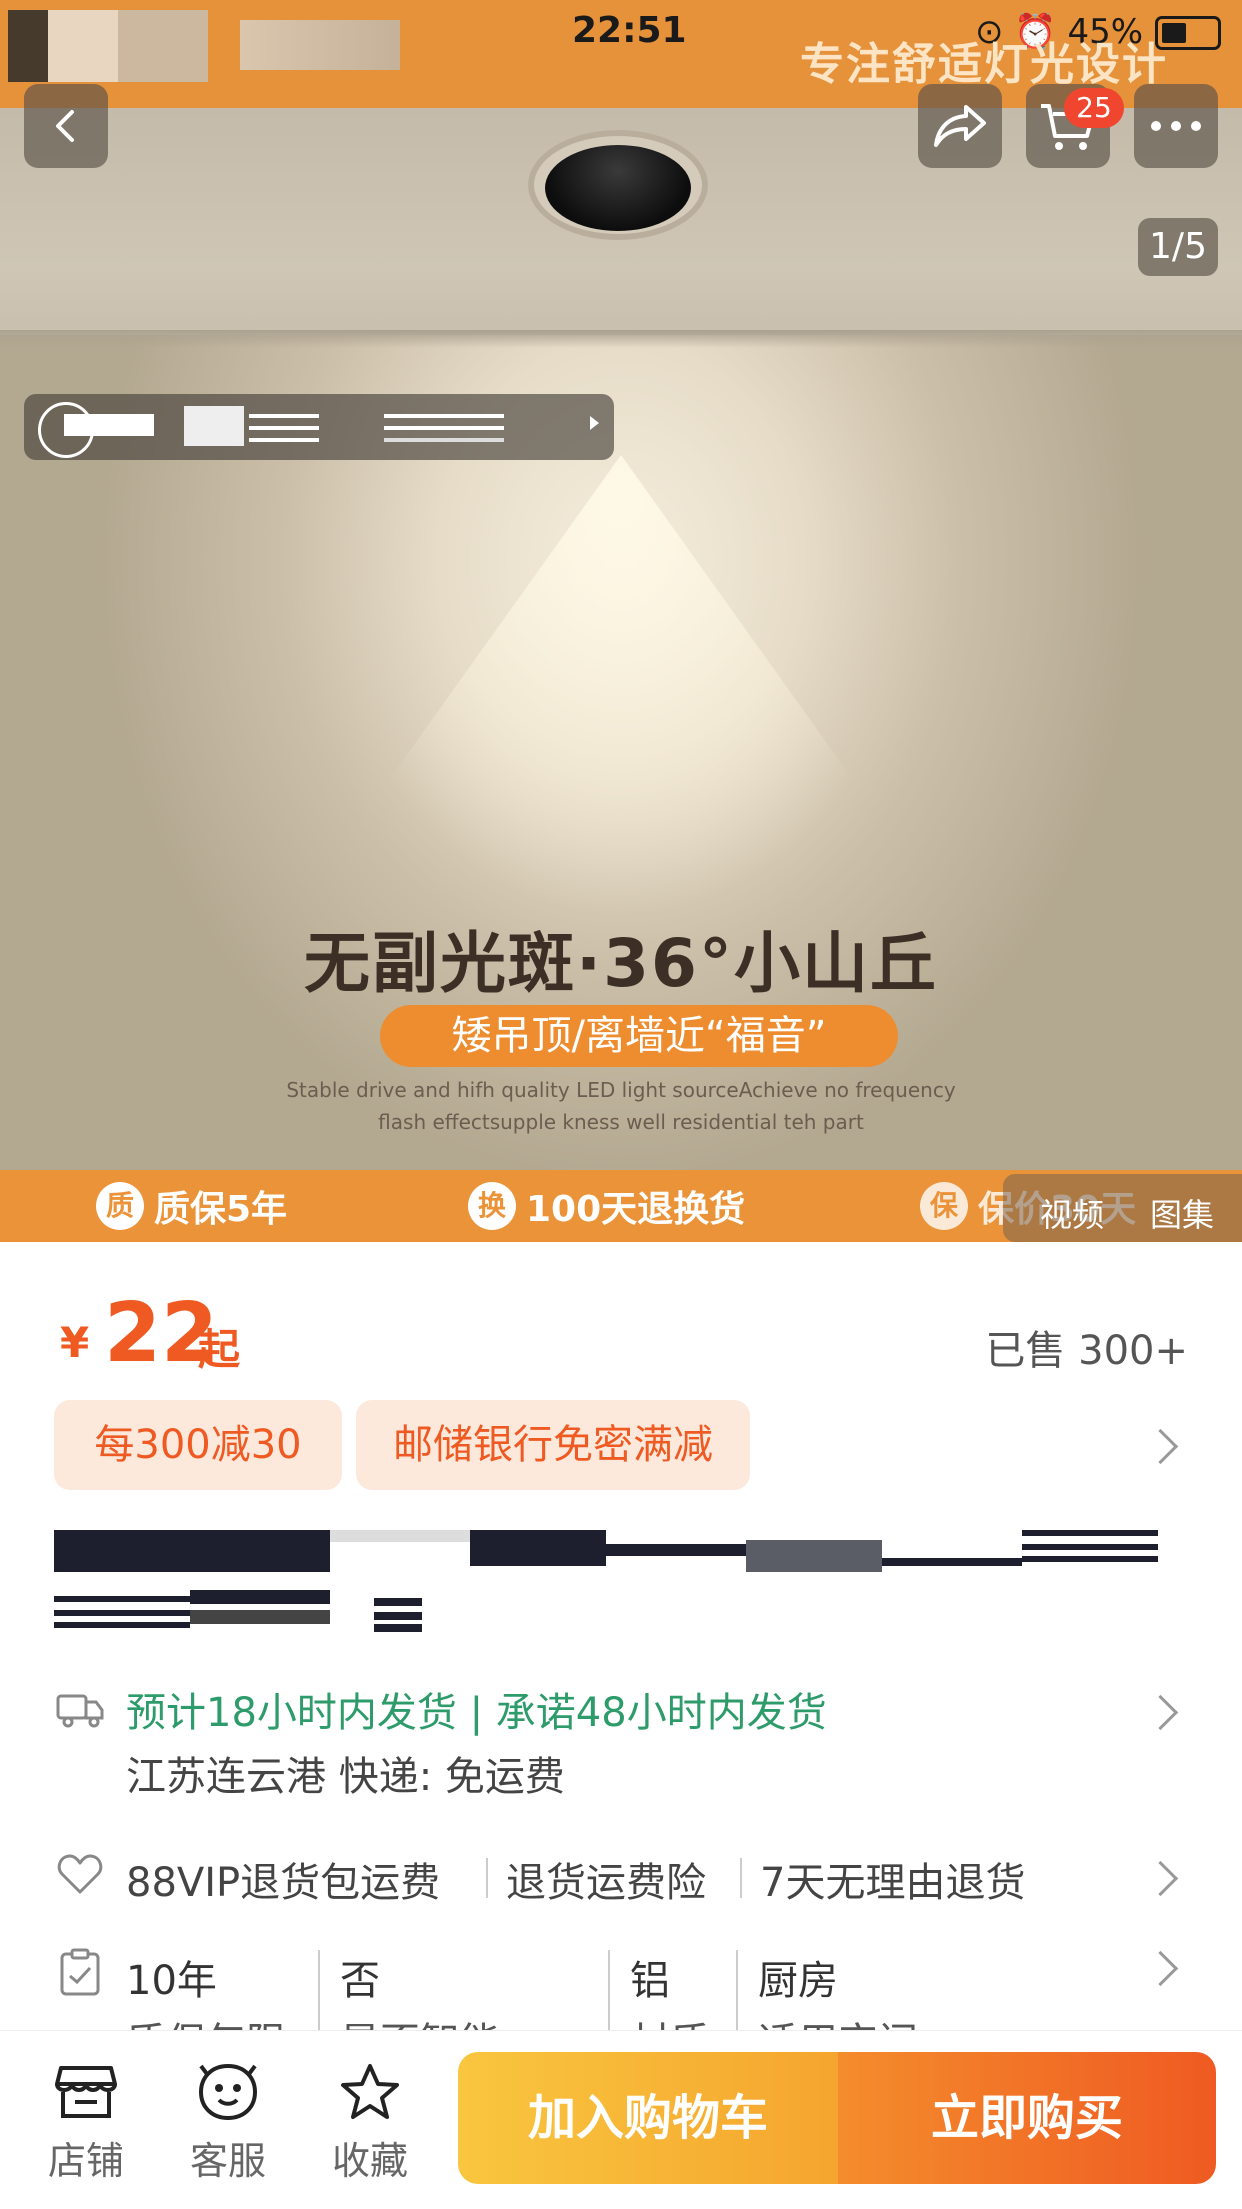 Image resolution: width=1242 pixels, height=2209 pixels. Describe the element at coordinates (86, 2157) in the screenshot. I see `shop-label: 店铺` at that location.